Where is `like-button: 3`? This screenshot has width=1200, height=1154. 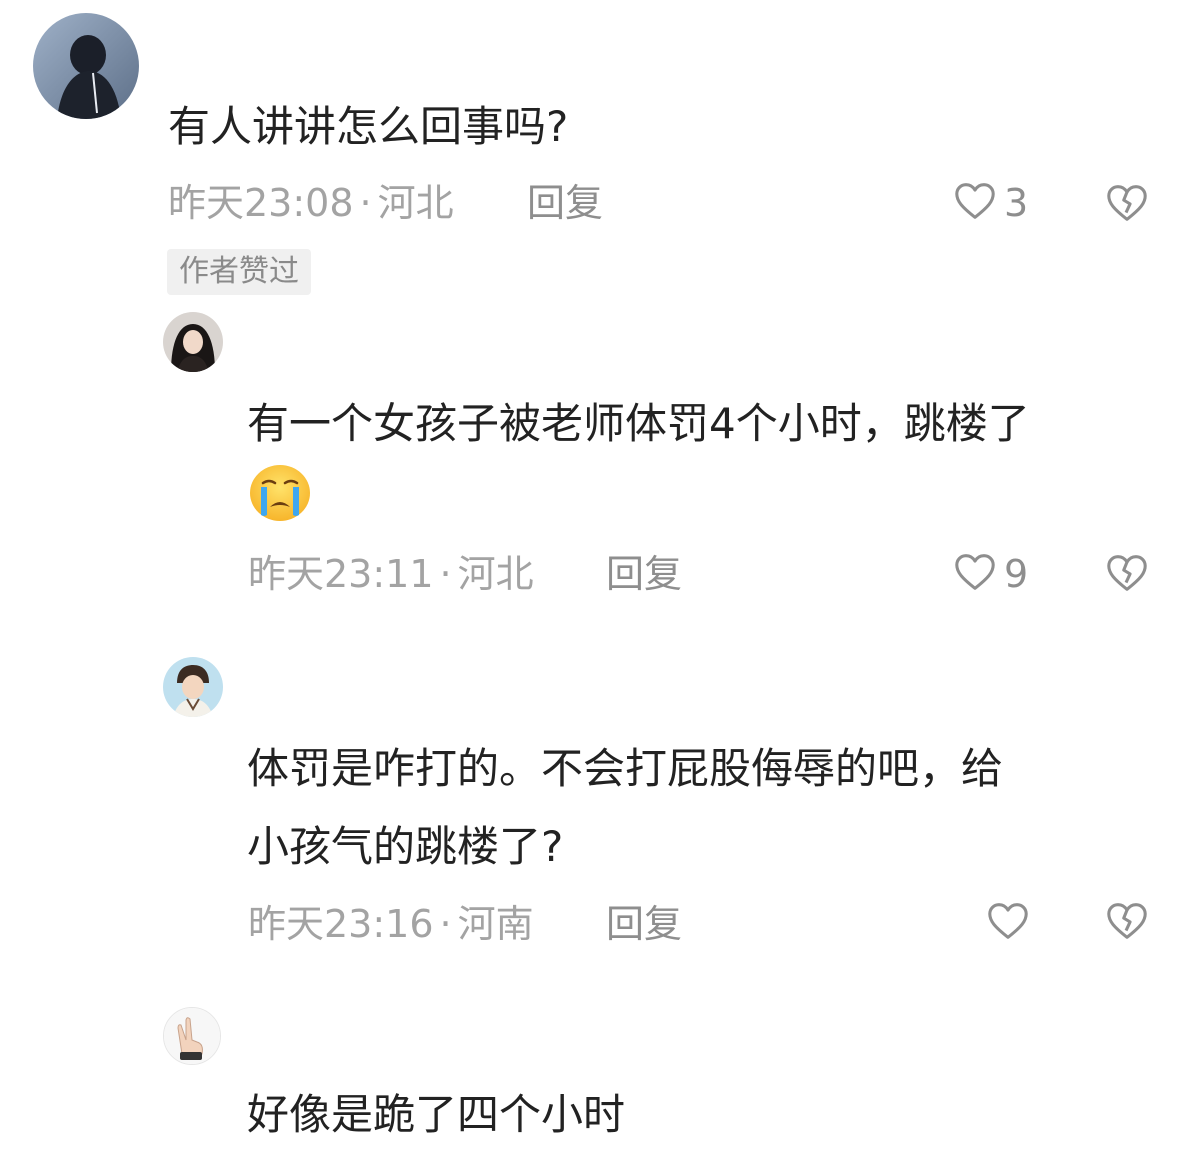 like-button: 3 is located at coordinates (990, 203).